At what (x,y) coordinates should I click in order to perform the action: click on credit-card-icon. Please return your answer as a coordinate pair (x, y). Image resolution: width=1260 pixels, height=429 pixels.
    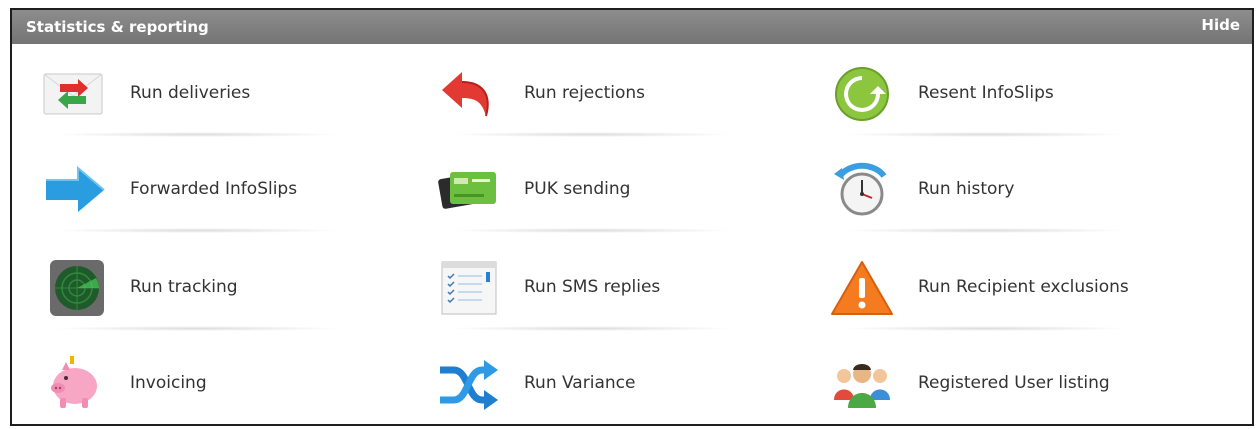
    Looking at the image, I should click on (467, 190).